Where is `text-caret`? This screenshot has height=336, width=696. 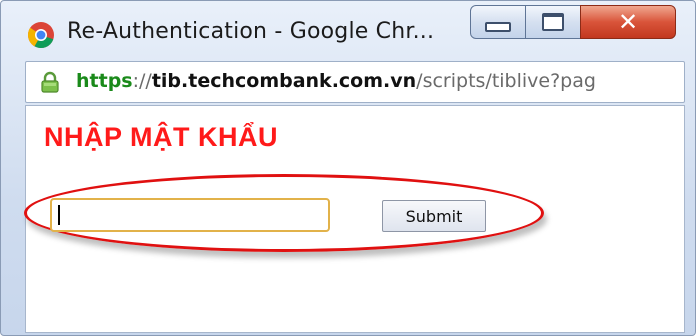 text-caret is located at coordinates (59, 215).